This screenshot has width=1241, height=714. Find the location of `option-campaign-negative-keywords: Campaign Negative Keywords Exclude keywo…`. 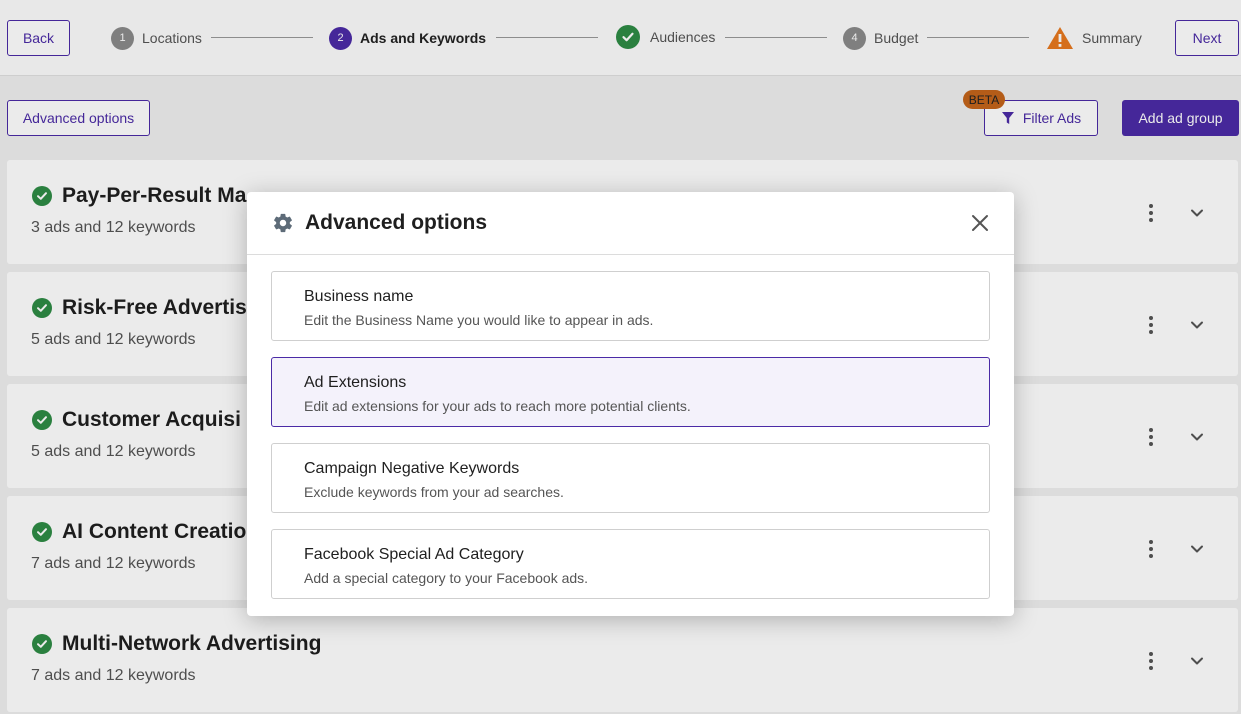

option-campaign-negative-keywords: Campaign Negative Keywords Exclude keywo… is located at coordinates (630, 478).